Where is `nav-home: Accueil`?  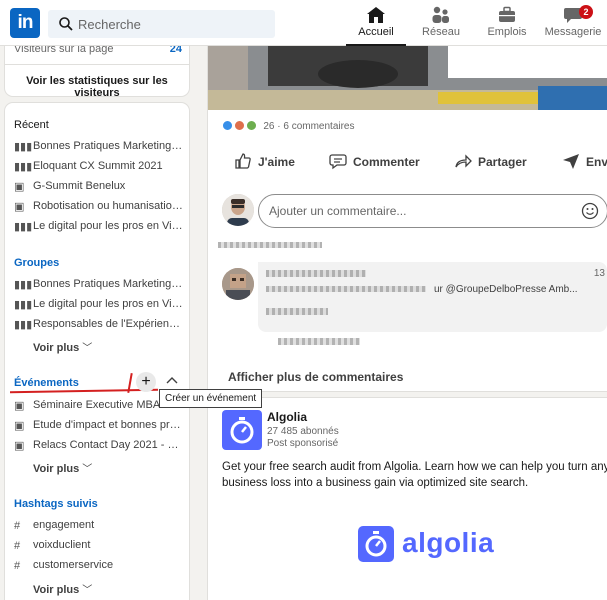 nav-home: Accueil is located at coordinates (376, 25).